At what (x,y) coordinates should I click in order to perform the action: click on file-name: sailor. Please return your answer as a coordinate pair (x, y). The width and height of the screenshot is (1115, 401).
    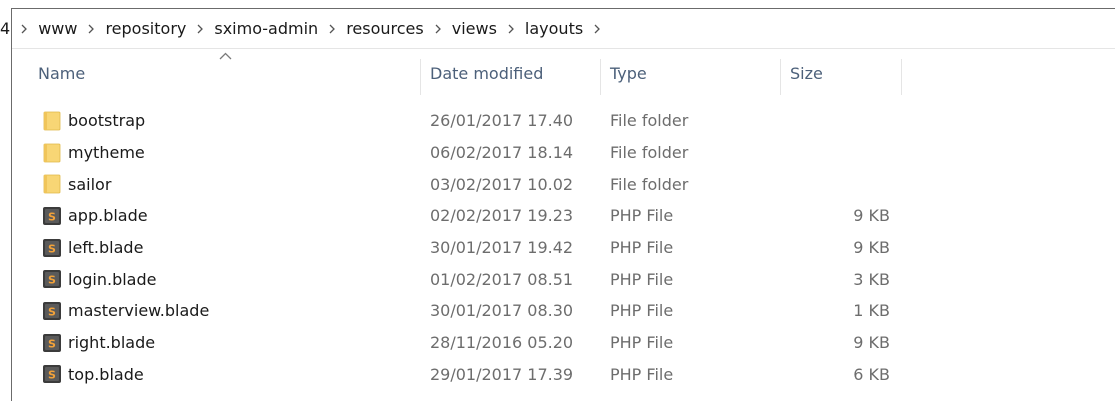
    Looking at the image, I should click on (90, 184).